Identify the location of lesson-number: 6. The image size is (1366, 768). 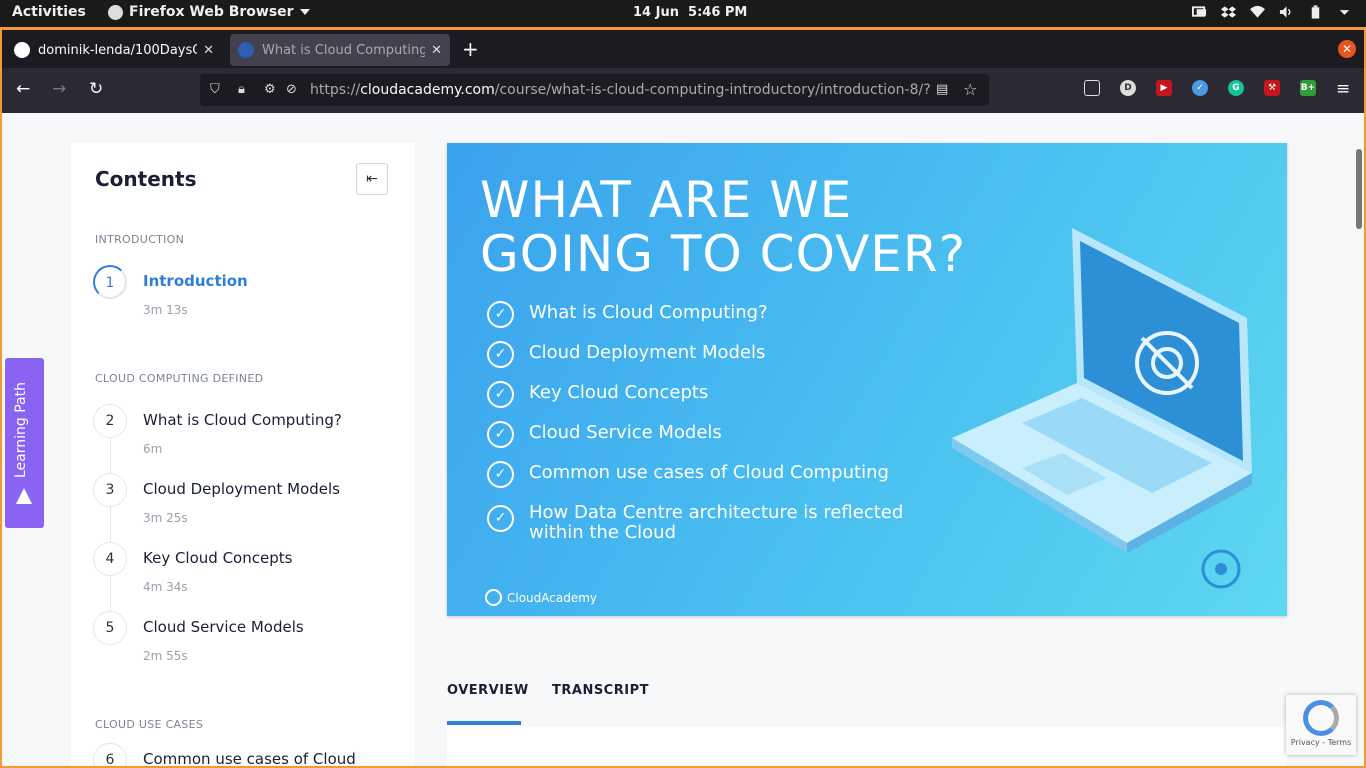
(110, 754).